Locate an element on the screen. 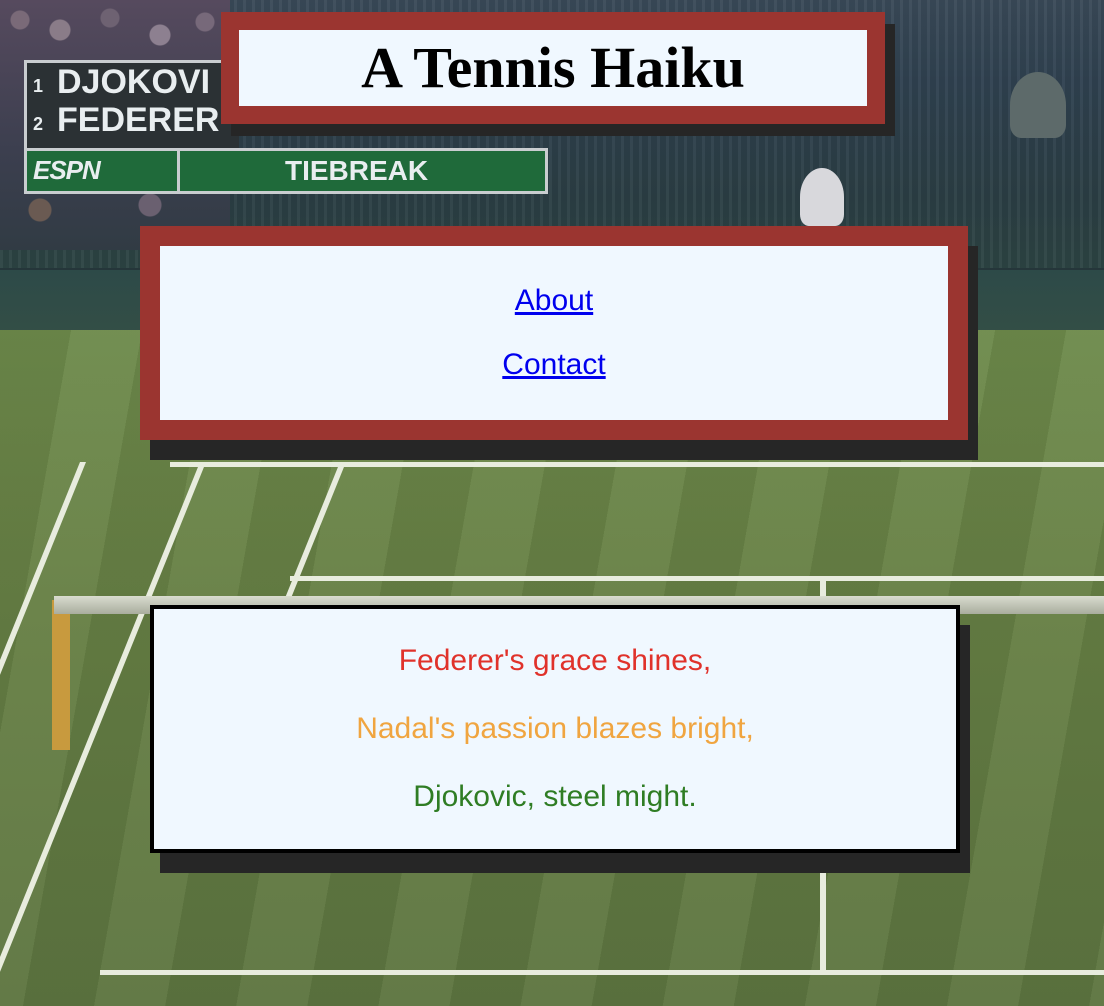  title-banner: A Tennis Haiku is located at coordinates (553, 68).